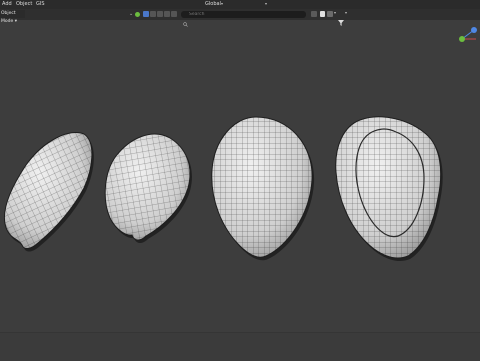 The height and width of the screenshot is (361, 480). I want to click on z-axis-icon, so click(474, 30).